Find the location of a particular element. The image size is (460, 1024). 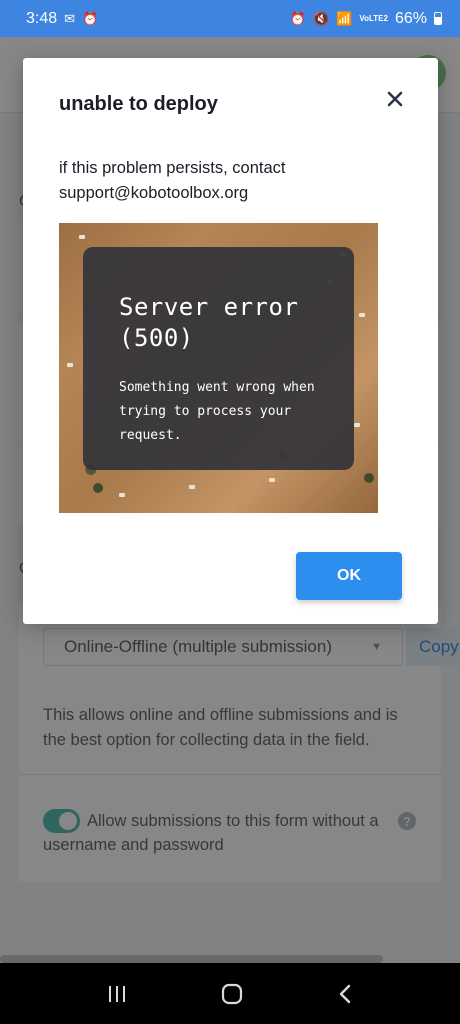

error-title: Server error (500) is located at coordinates (209, 322).